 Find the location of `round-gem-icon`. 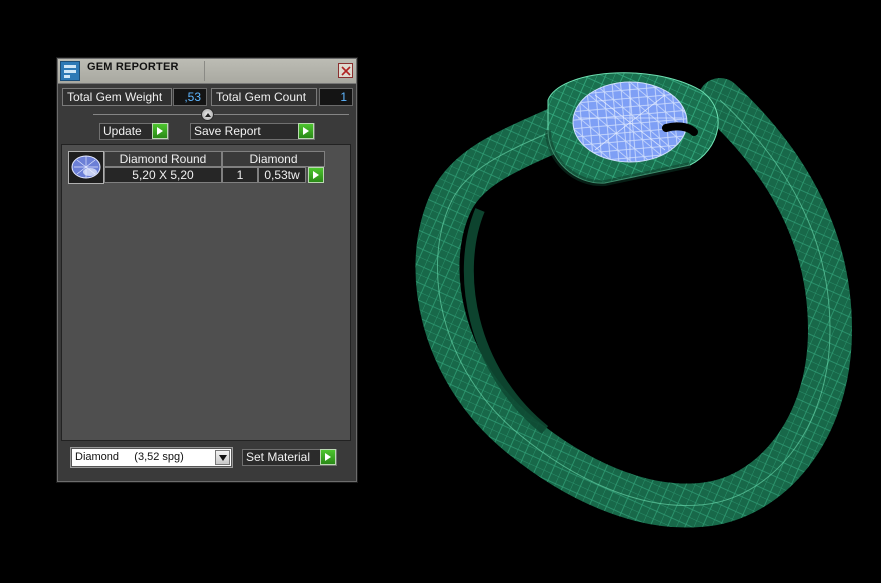

round-gem-icon is located at coordinates (86, 167).